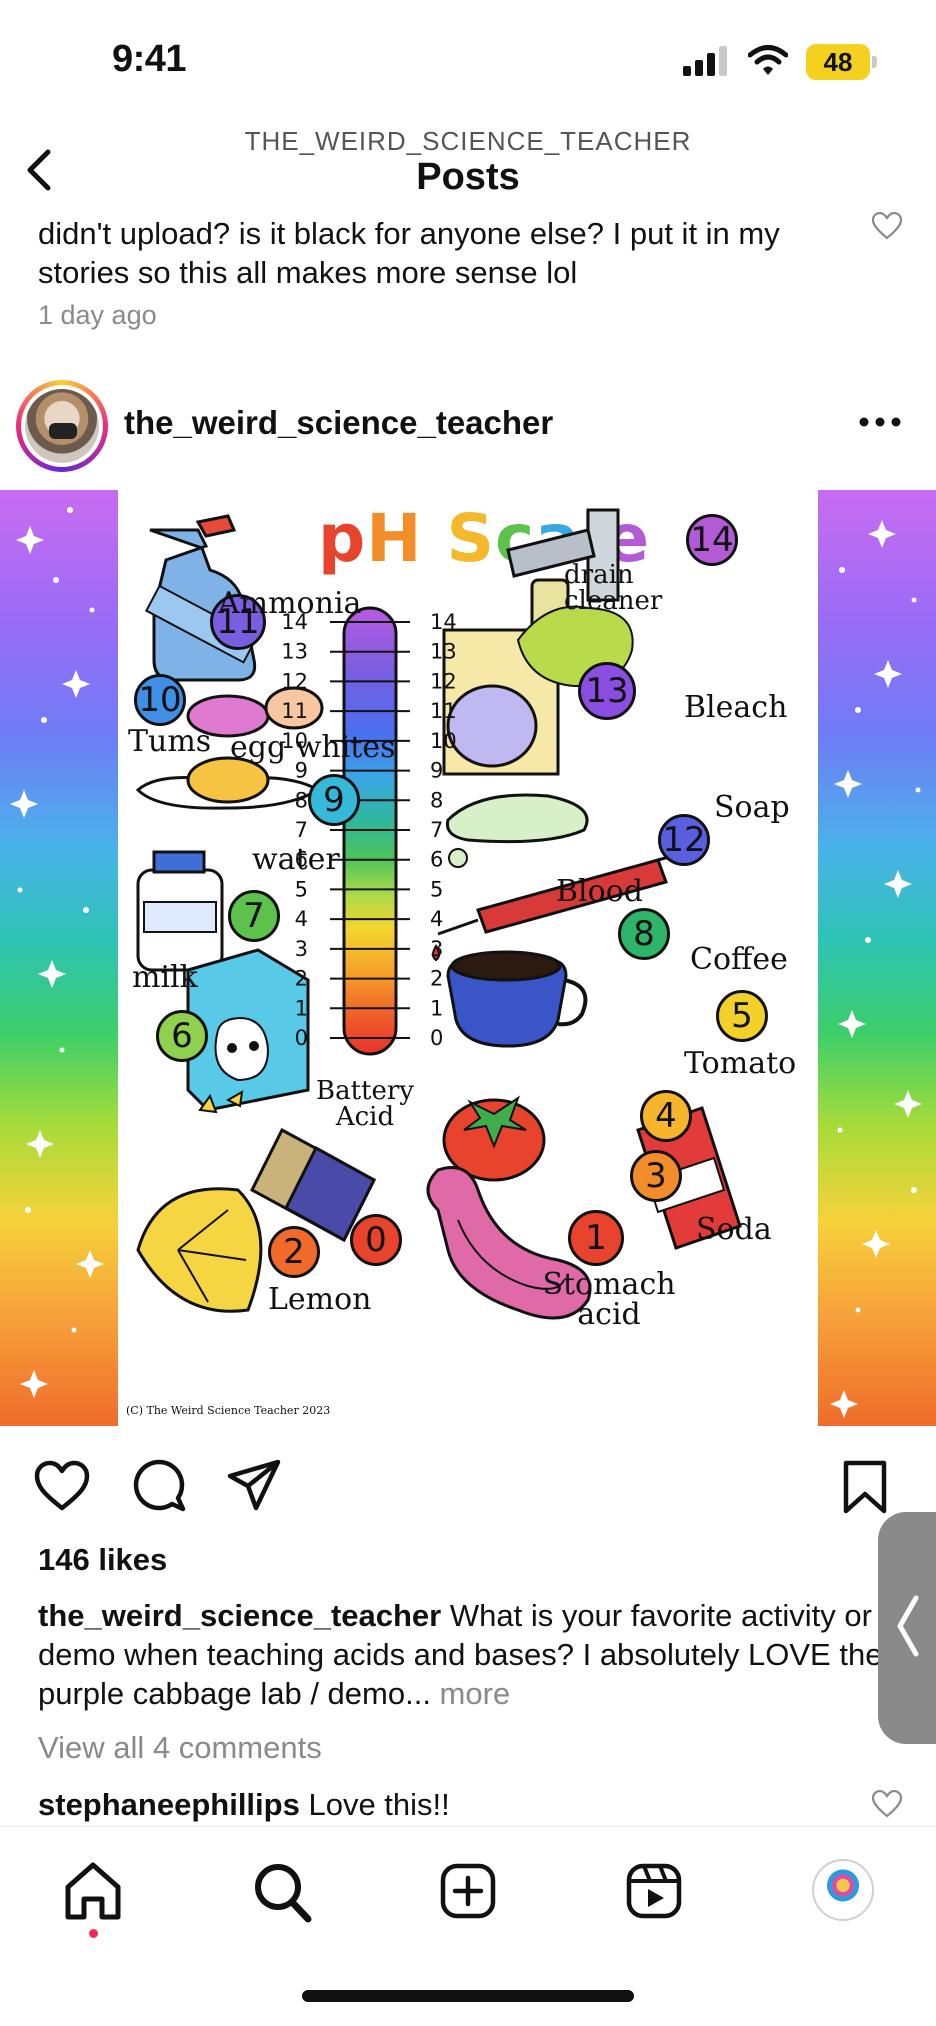  I want to click on label-blood: Blood, so click(599, 891).